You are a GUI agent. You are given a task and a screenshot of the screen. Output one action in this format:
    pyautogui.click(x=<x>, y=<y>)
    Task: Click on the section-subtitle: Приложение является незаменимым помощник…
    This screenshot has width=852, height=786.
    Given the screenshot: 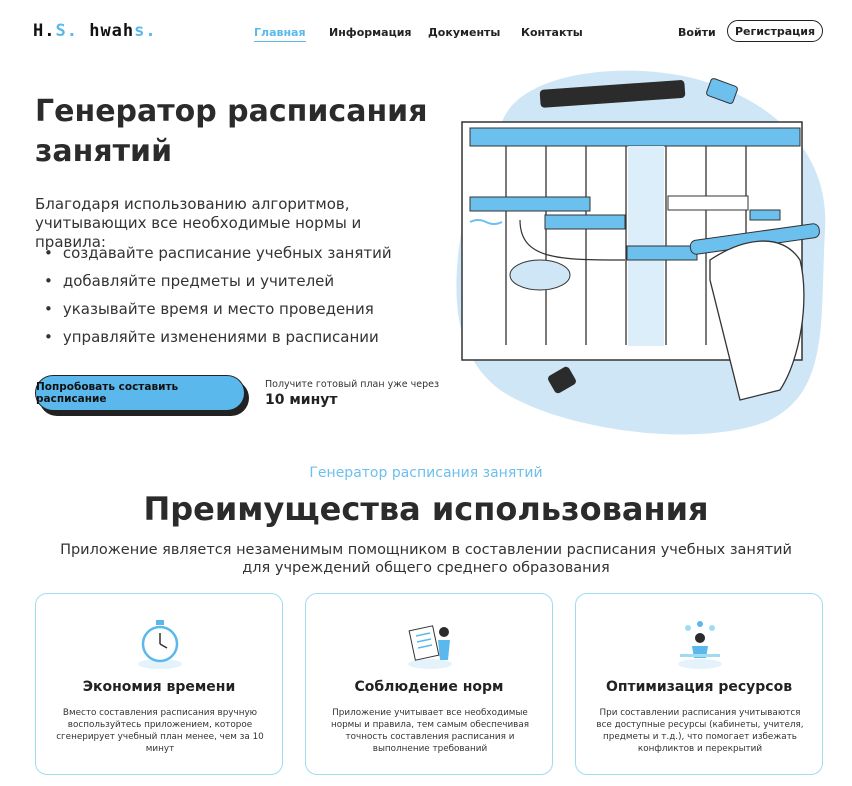 What is the action you would take?
    pyautogui.click(x=426, y=559)
    